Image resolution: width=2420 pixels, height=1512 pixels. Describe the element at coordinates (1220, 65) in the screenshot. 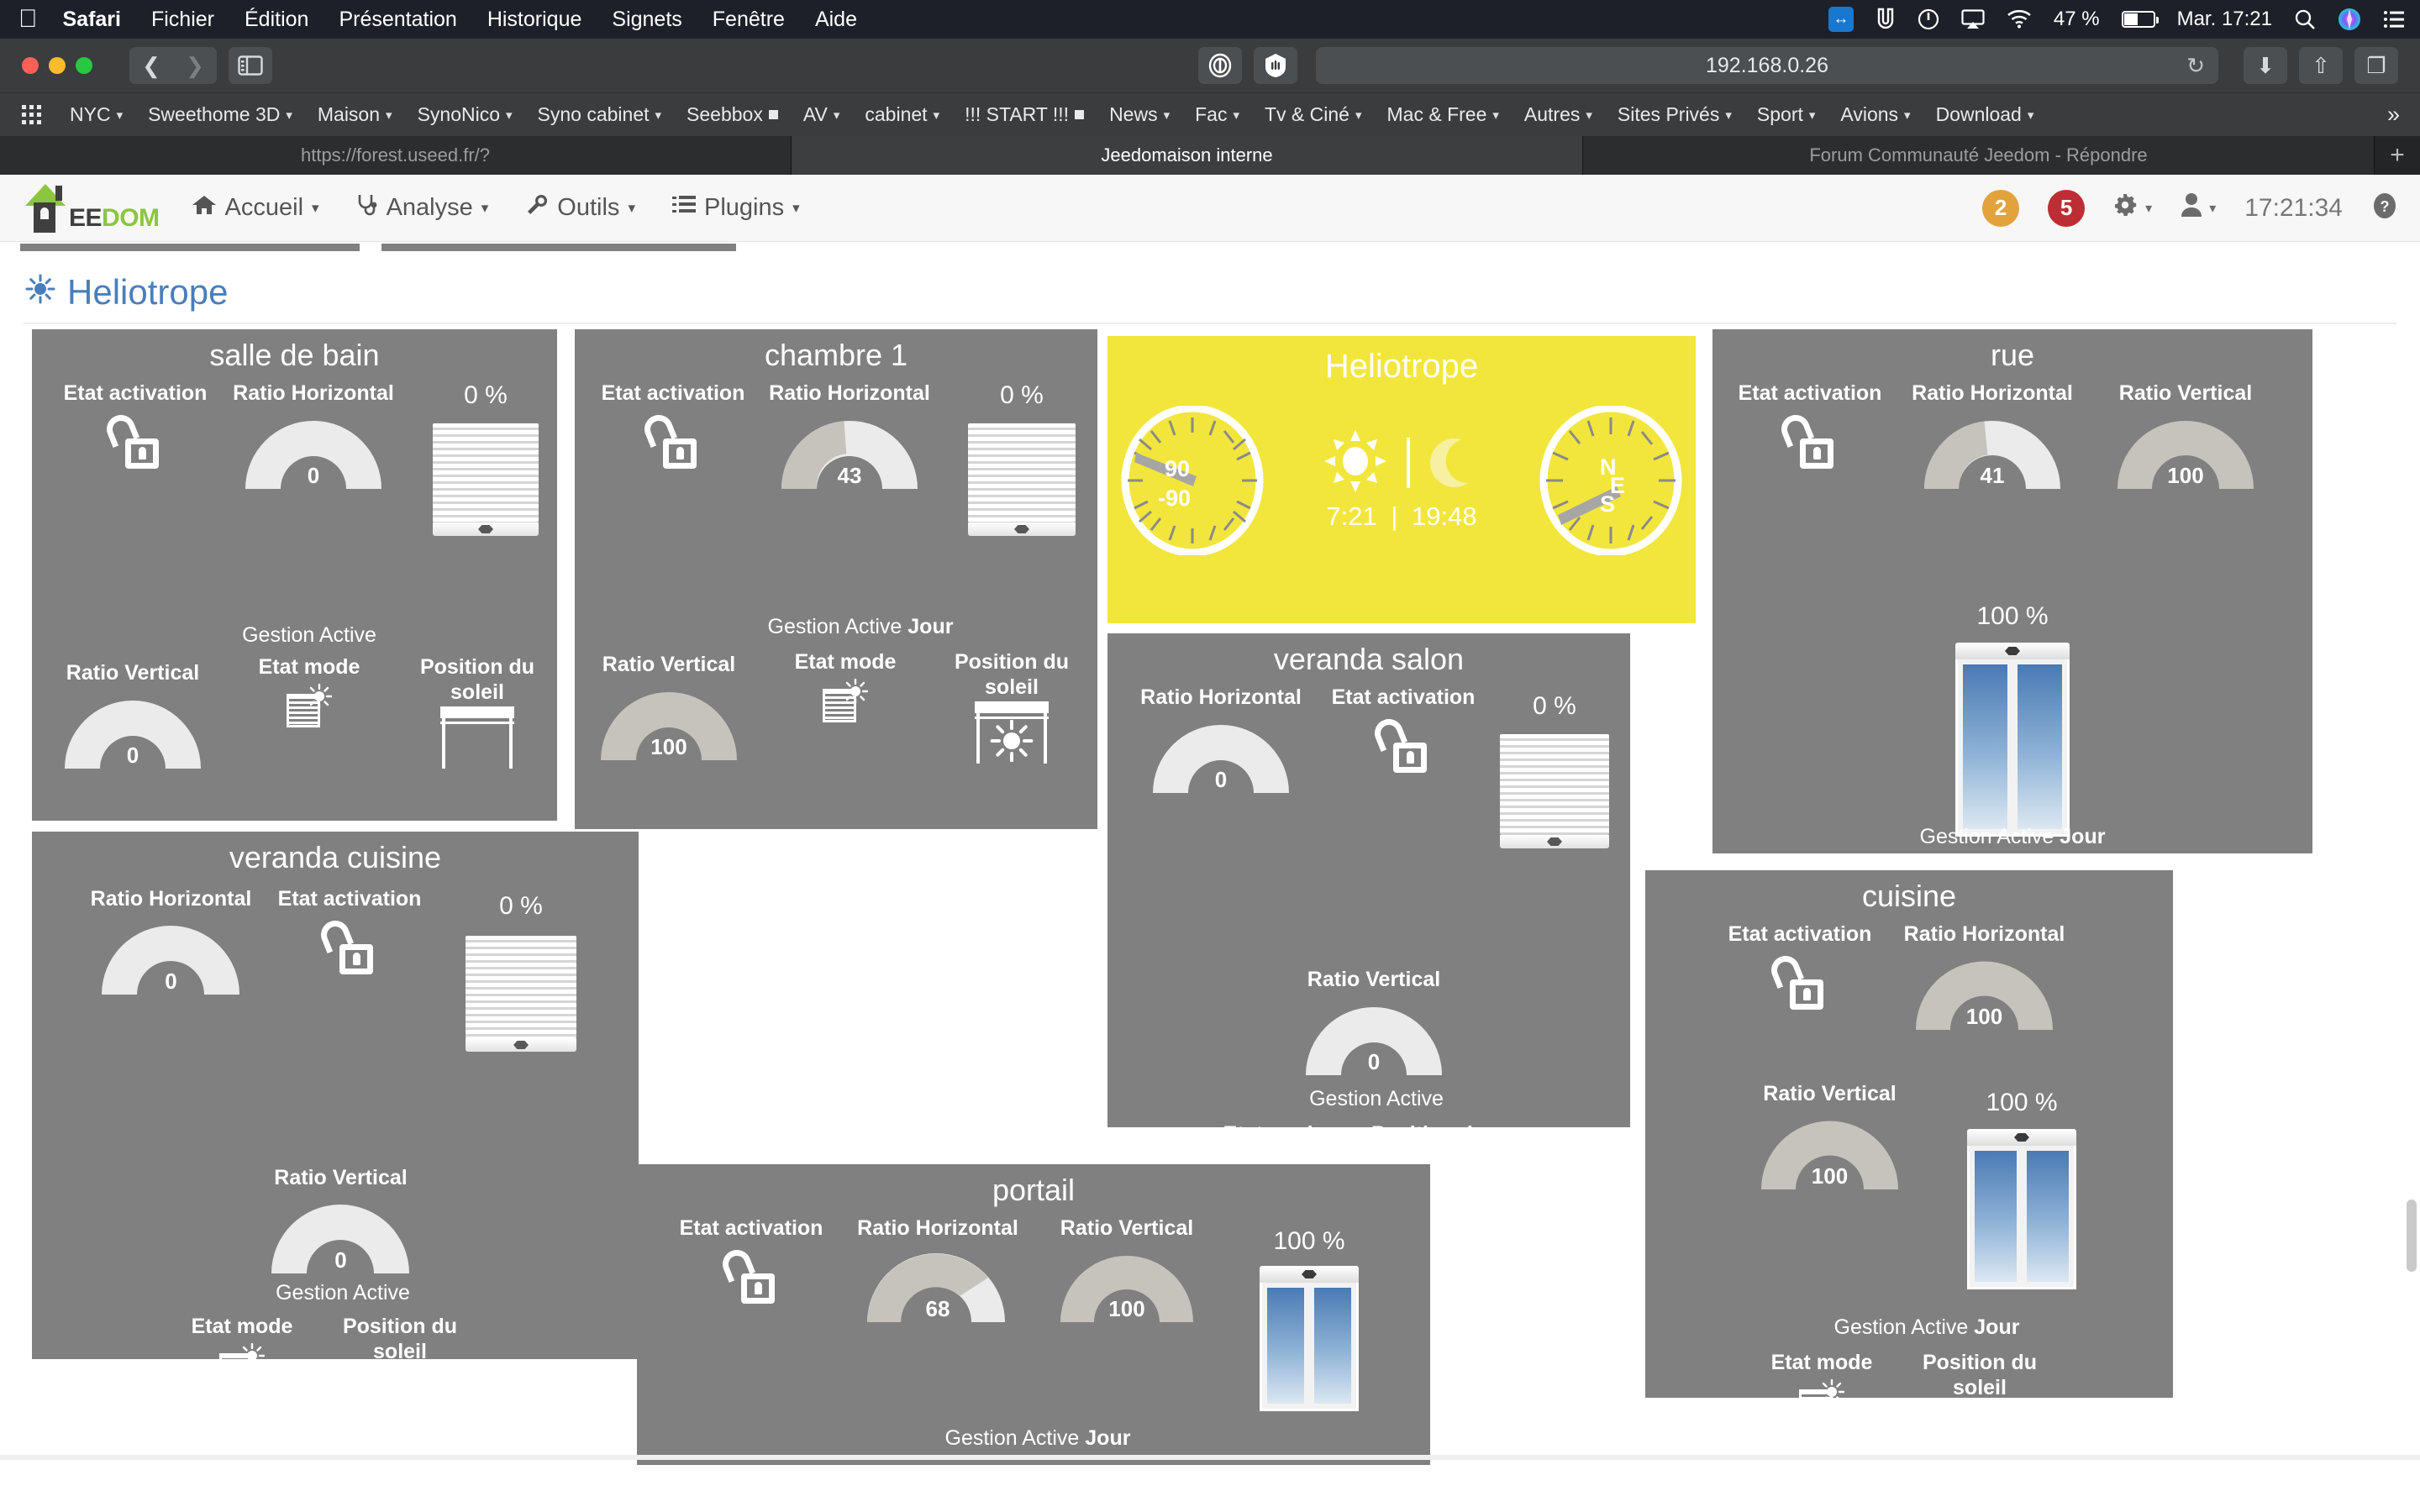

I see `reader-mode-button` at that location.